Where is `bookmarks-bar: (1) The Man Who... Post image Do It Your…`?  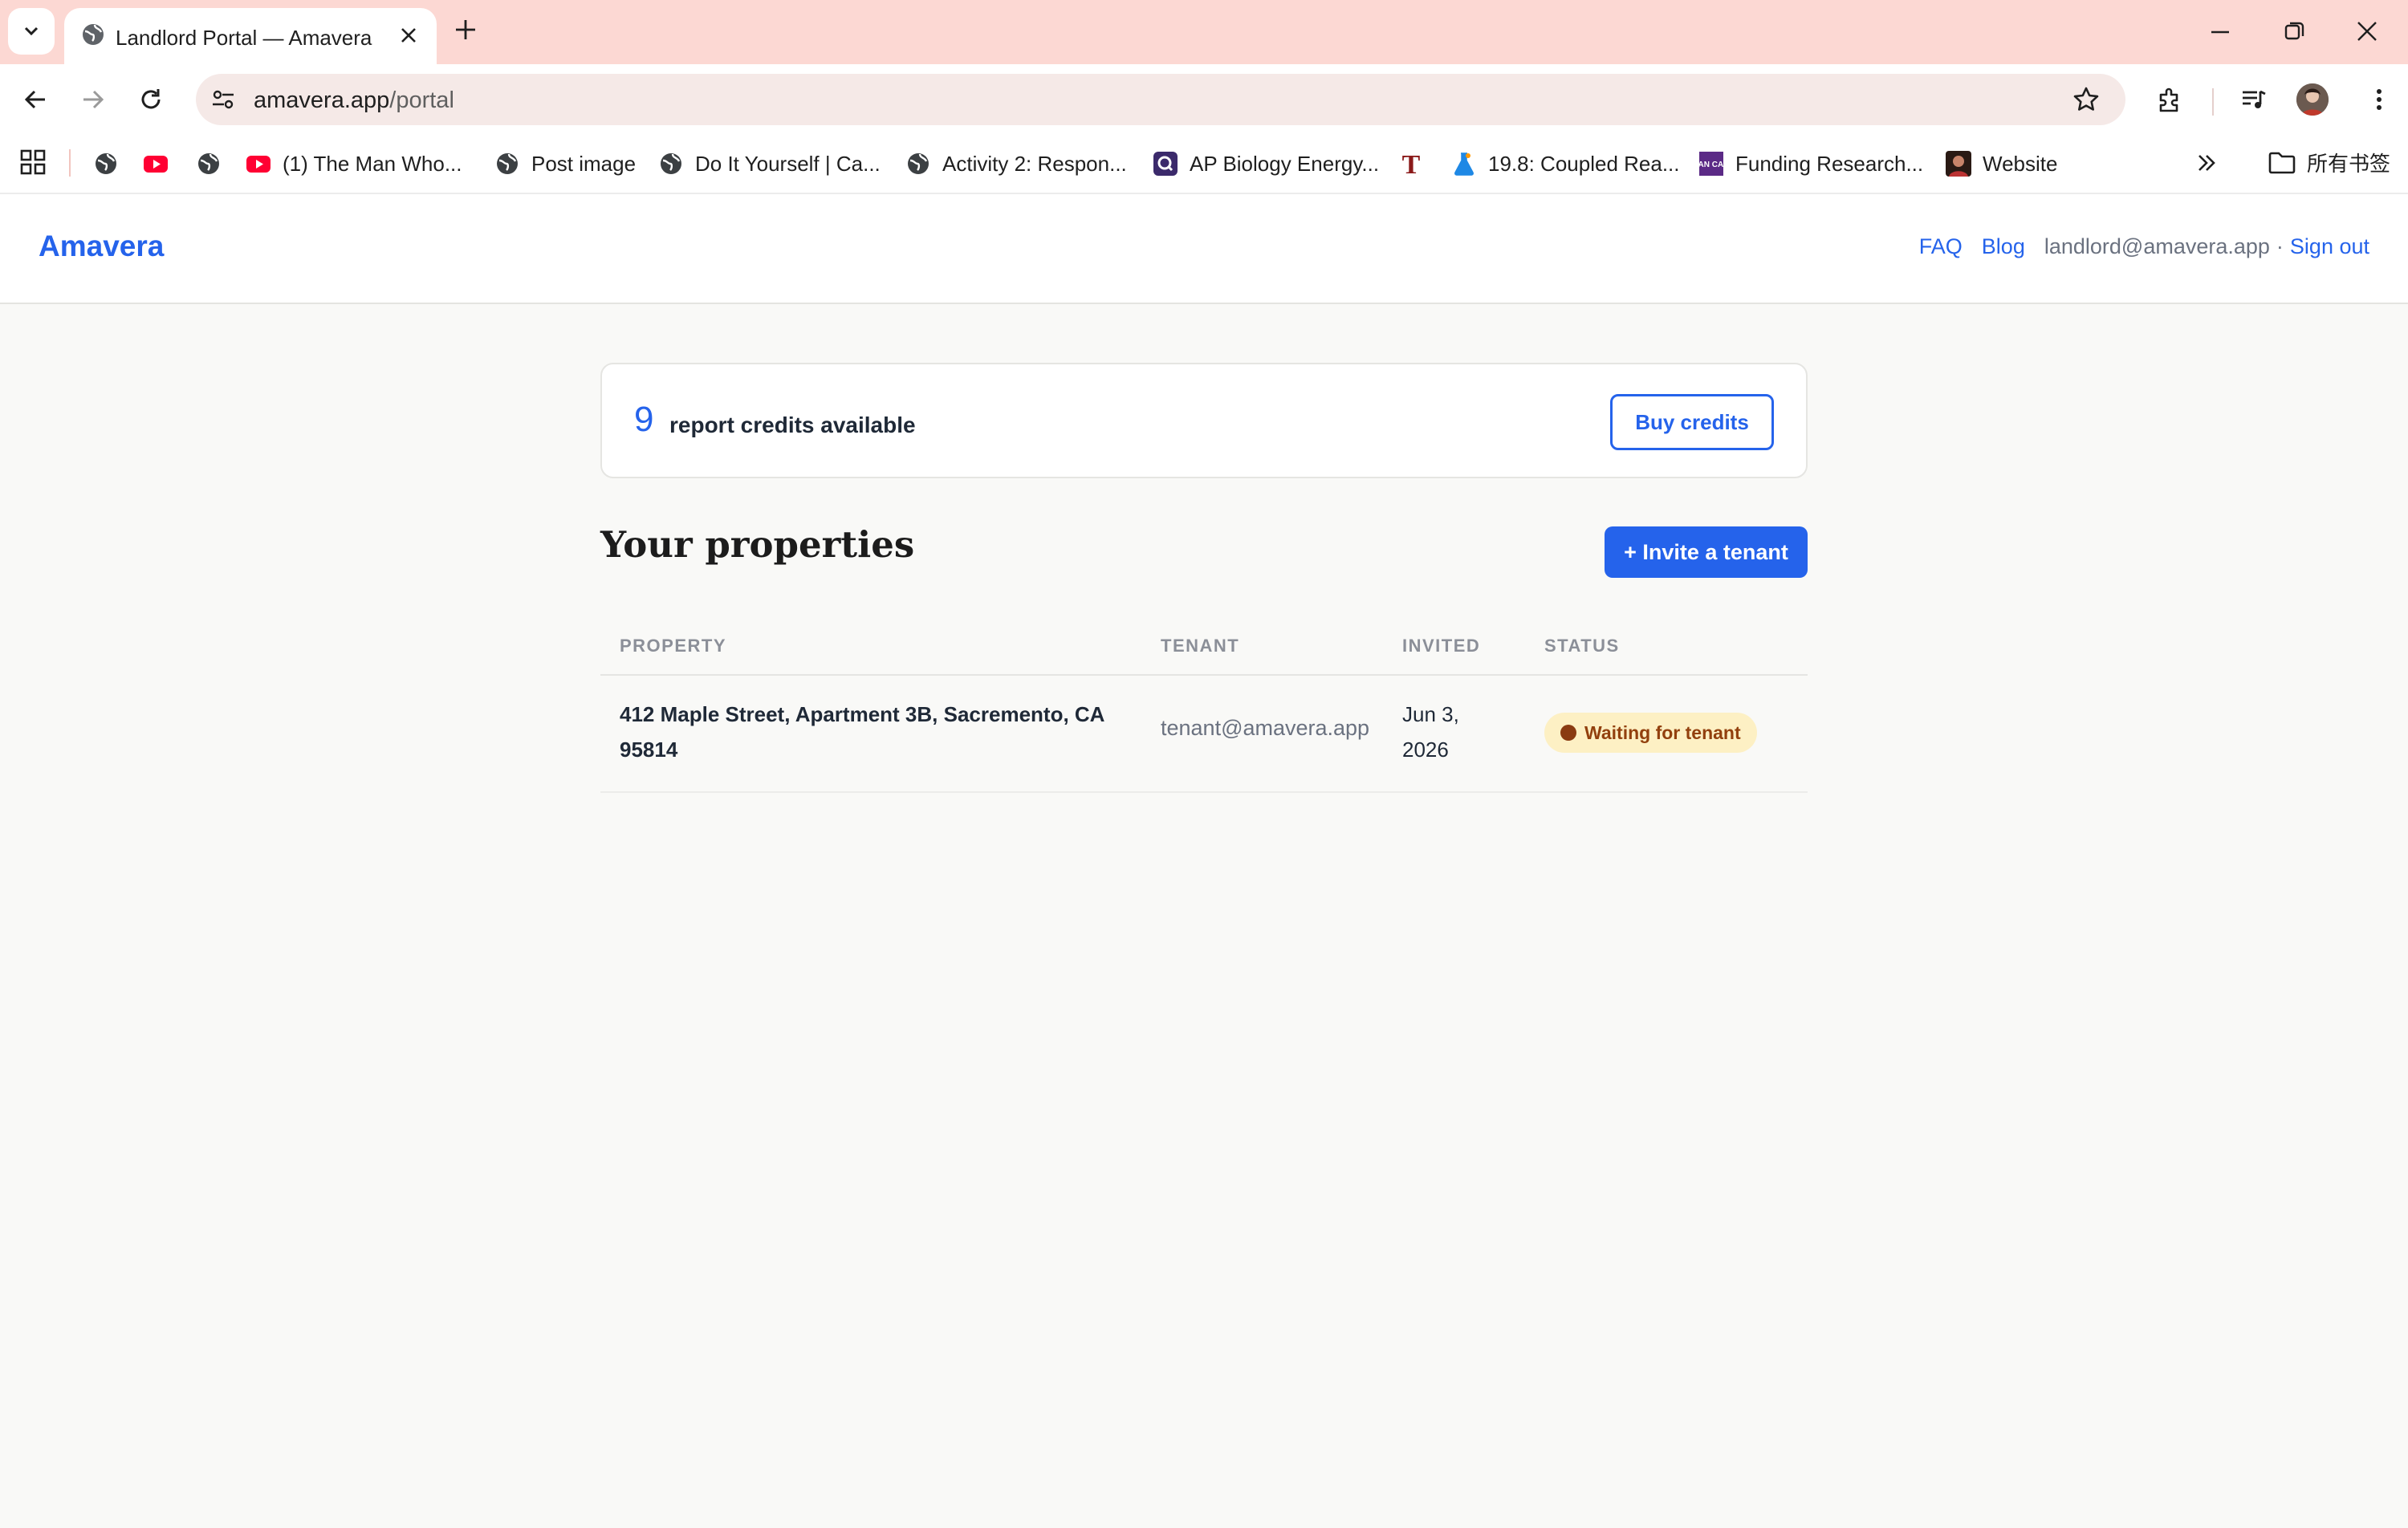
bookmarks-bar: (1) The Man Who... Post image Do It Your… is located at coordinates (1204, 164).